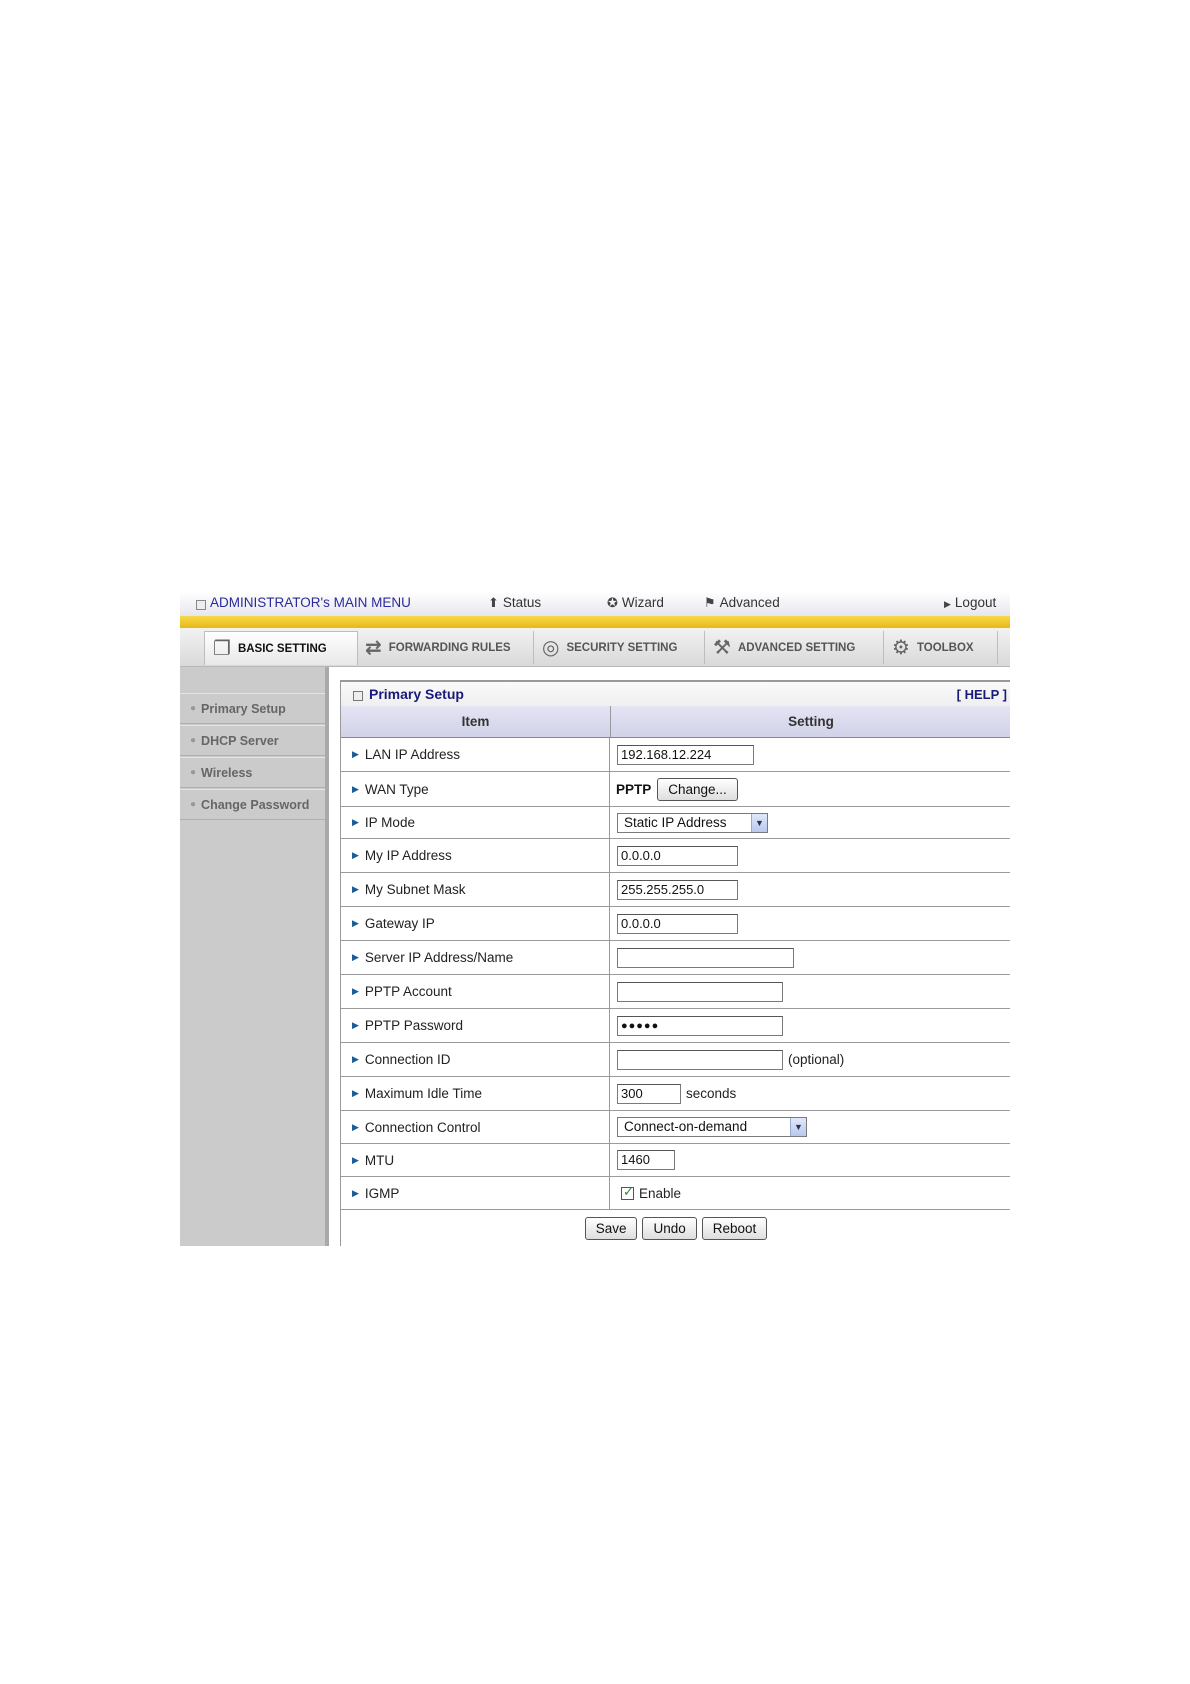 This screenshot has width=1190, height=1684. Describe the element at coordinates (514, 603) in the screenshot. I see `status-link: ⬆ Status` at that location.